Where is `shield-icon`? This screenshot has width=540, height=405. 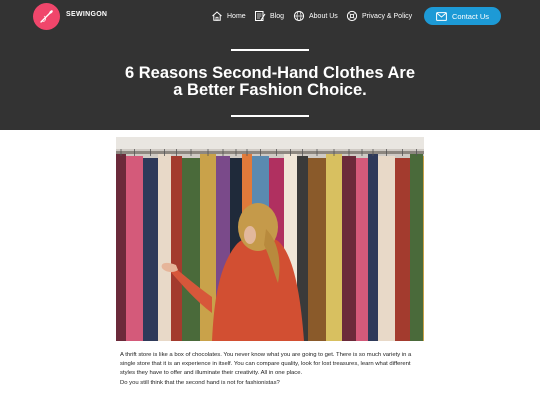 shield-icon is located at coordinates (352, 16).